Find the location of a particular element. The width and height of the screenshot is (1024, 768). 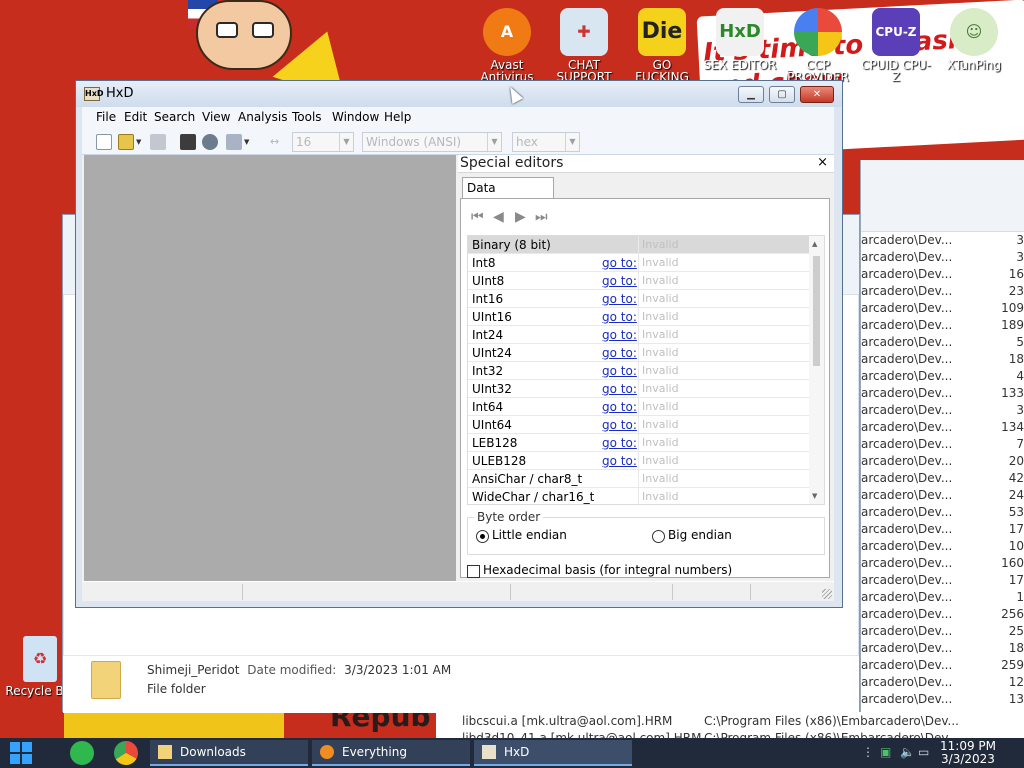

desktop-icon-chat-support: ✚ CHAT SUPPORT is located at coordinates (584, 45).